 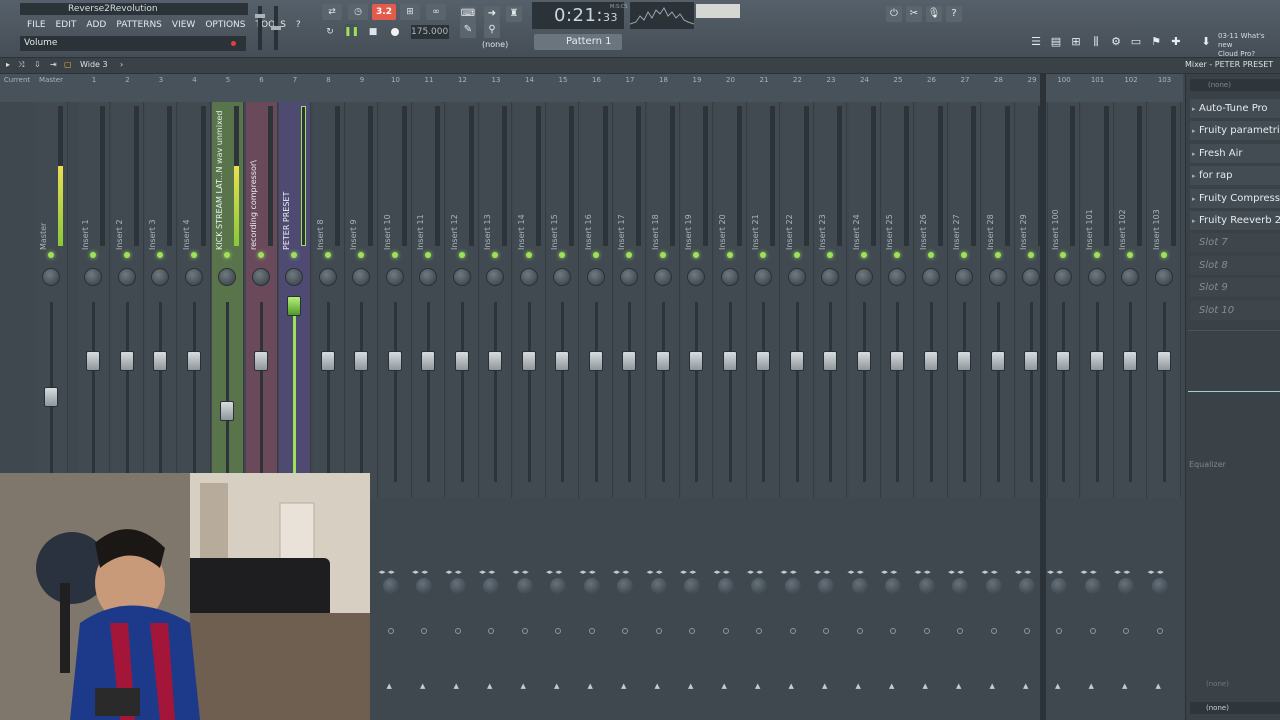 I want to click on track-name: Insert 13, so click(x=490, y=180).